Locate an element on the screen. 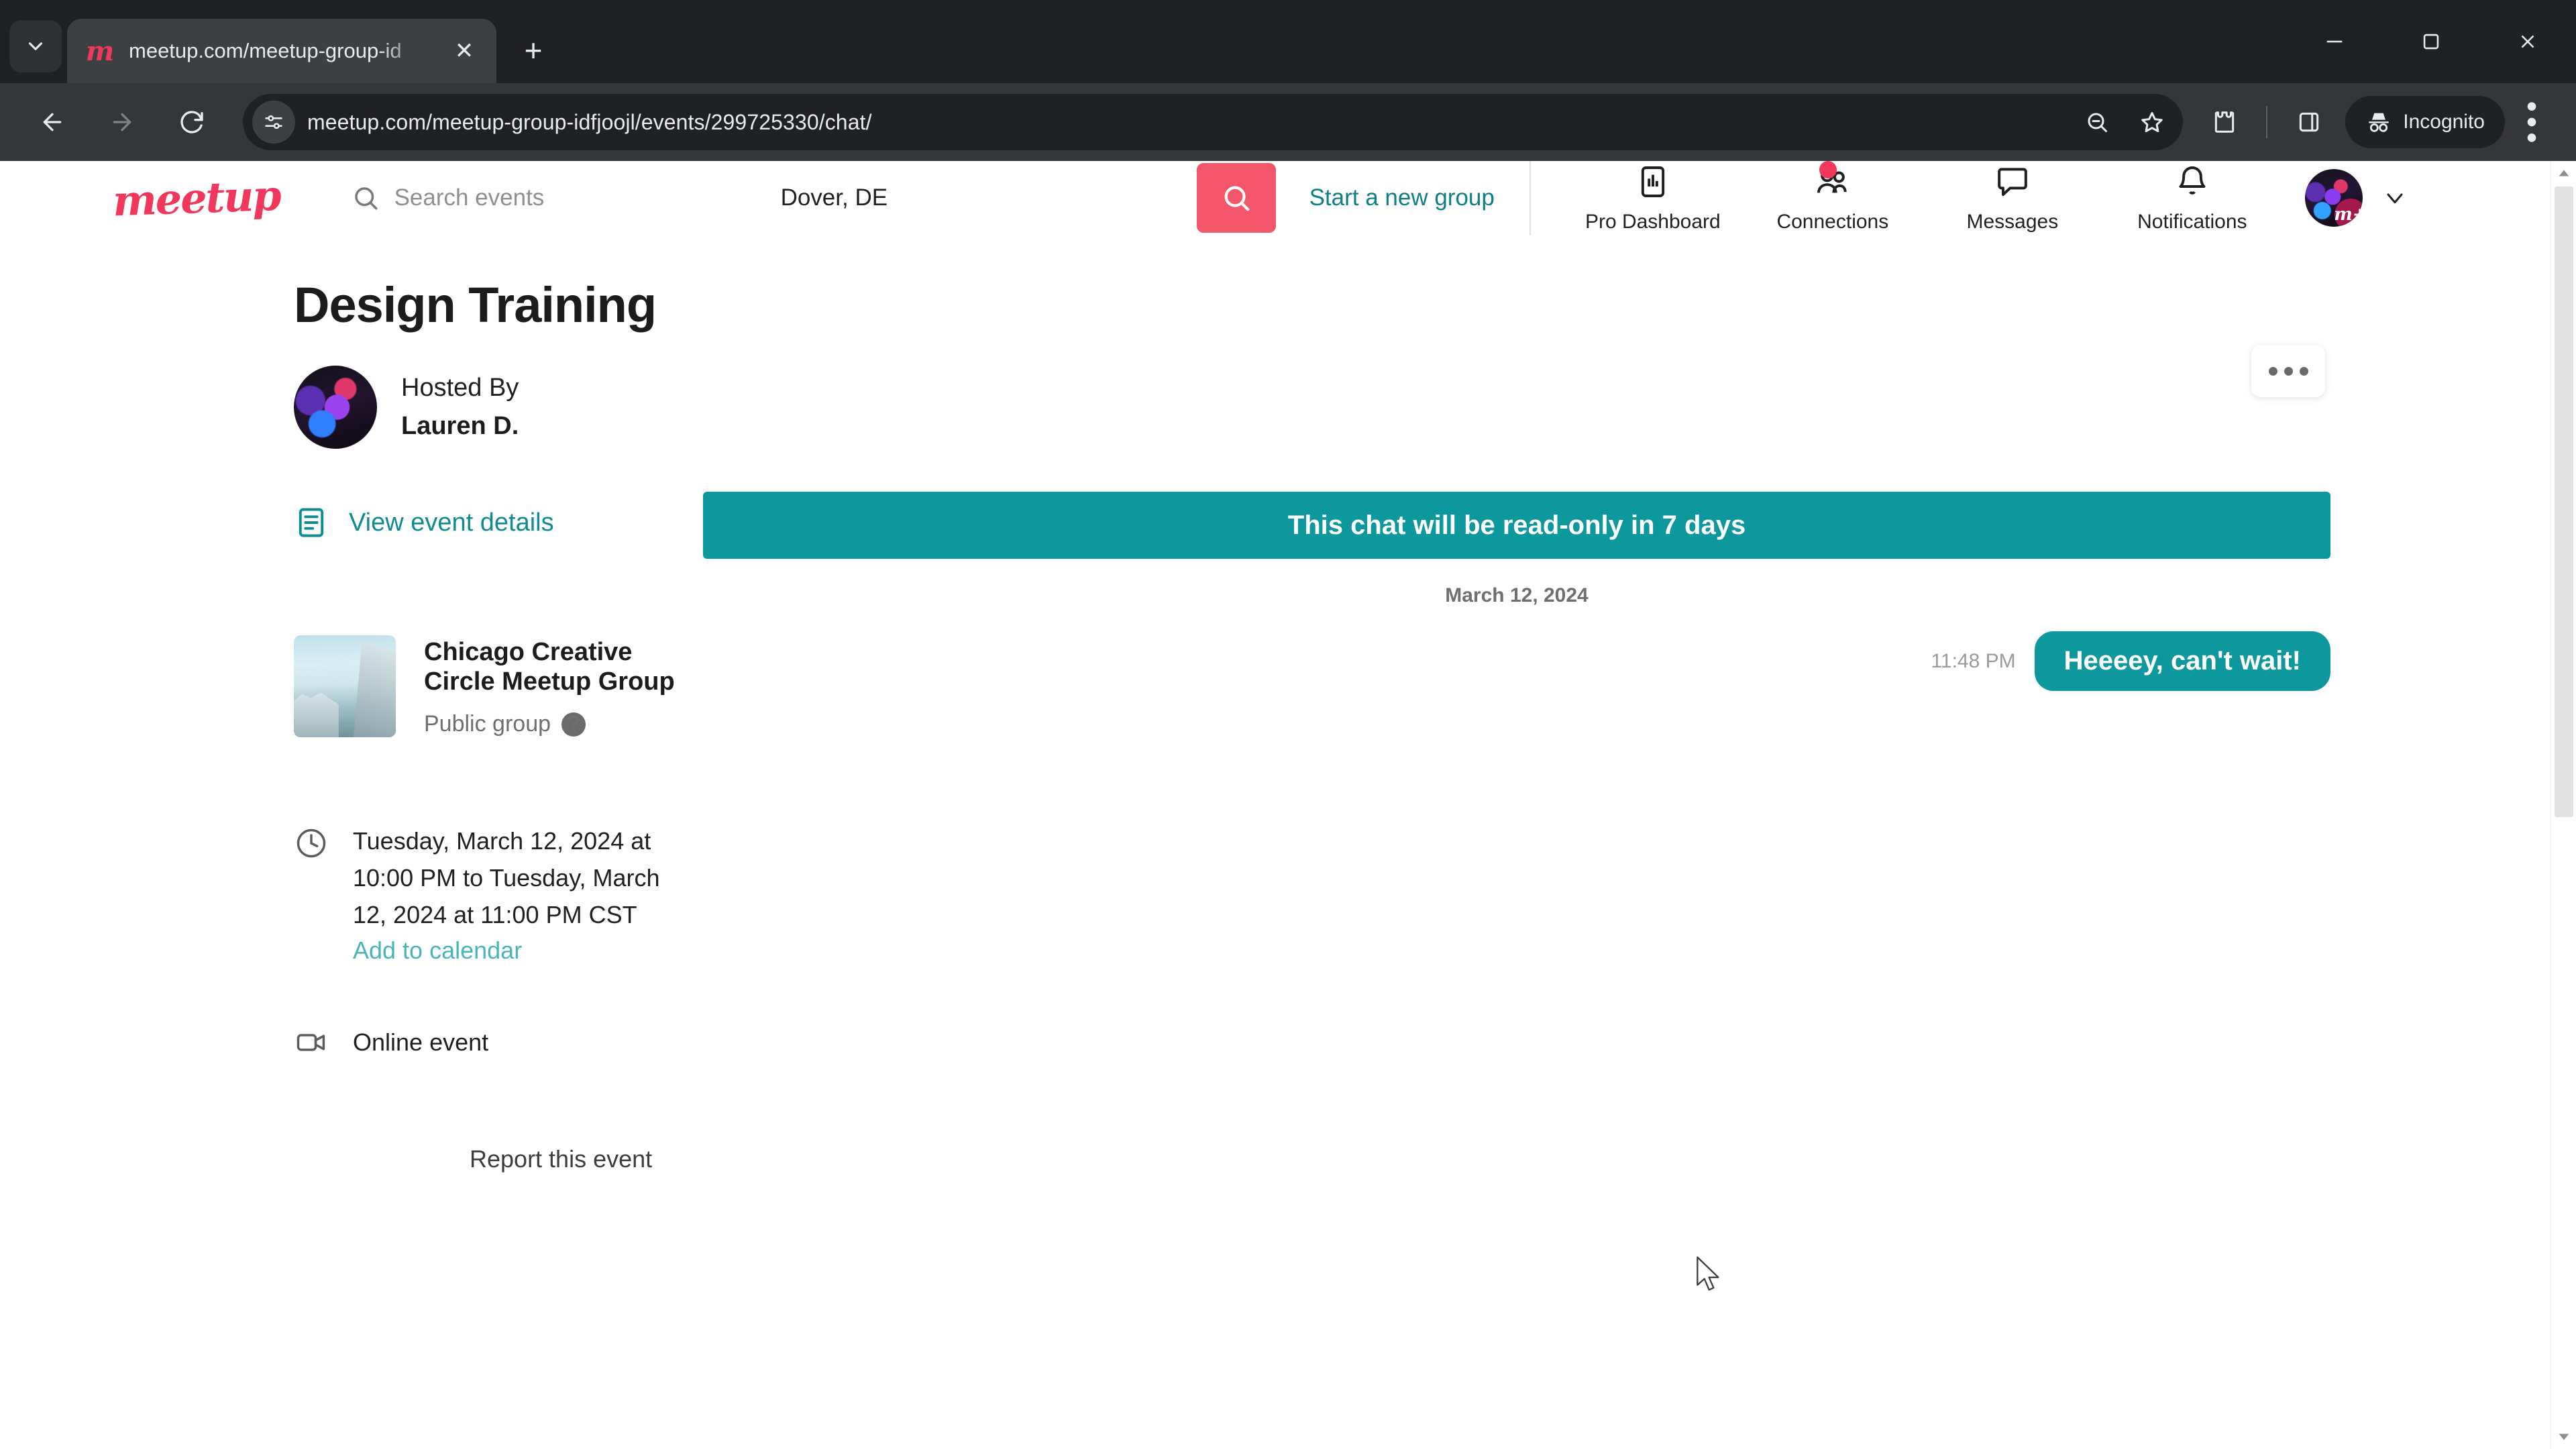 The image size is (2576, 1449). tab-close-button: ✕ is located at coordinates (464, 51).